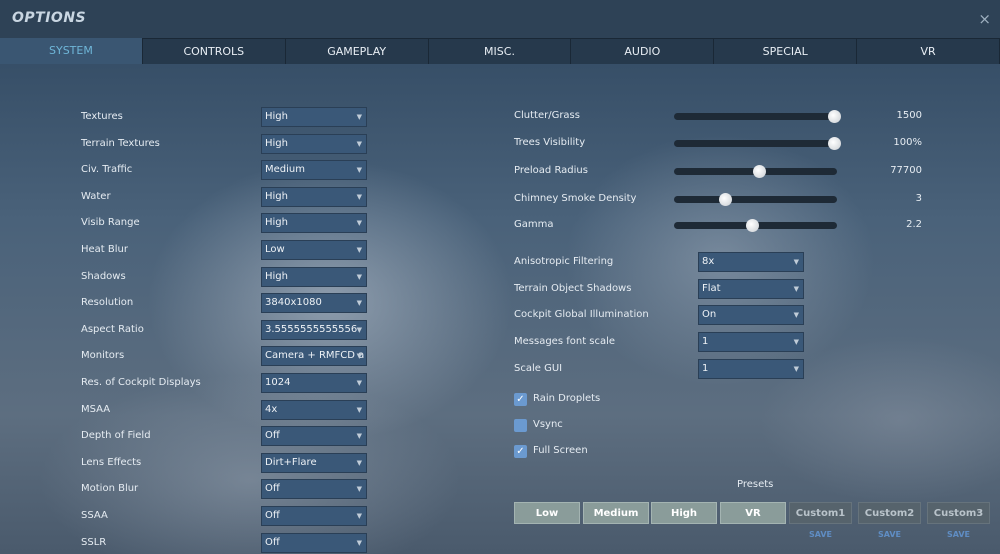 The image size is (1000, 554). I want to click on dropdown-value: 3.5555555555556, so click(311, 329).